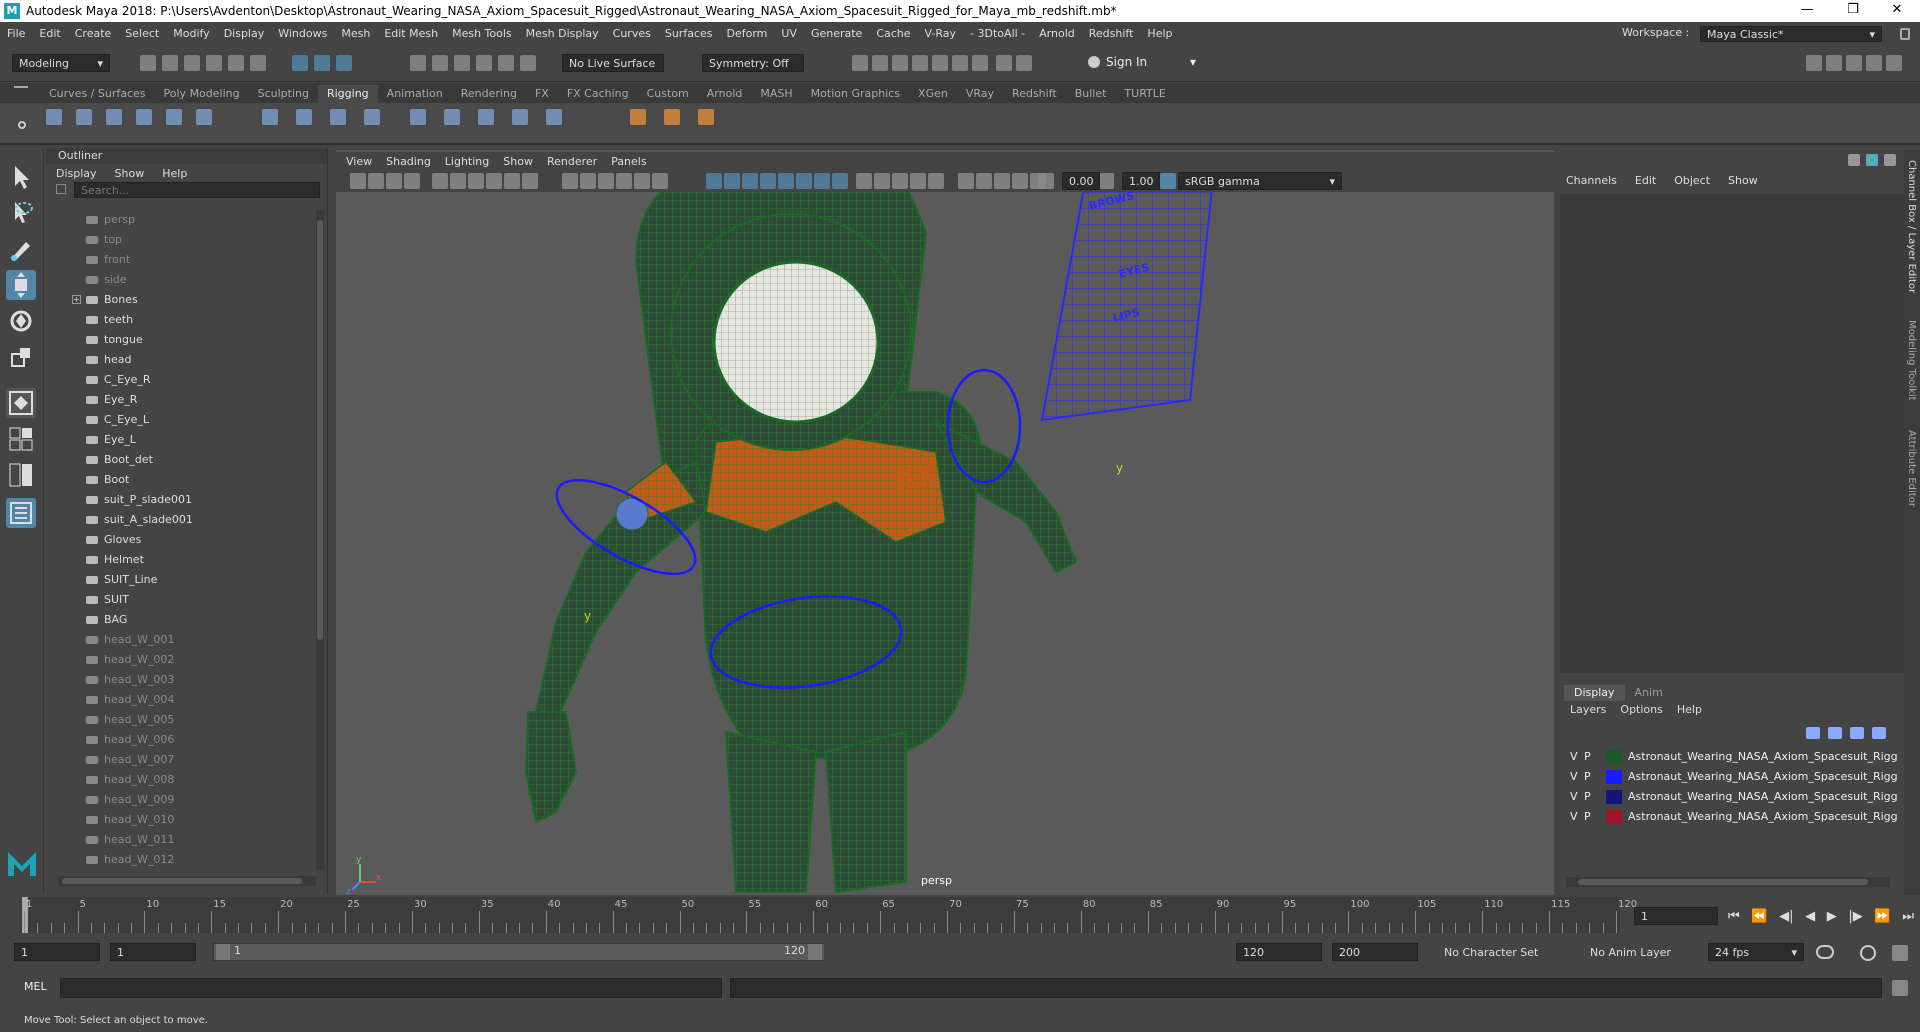  Describe the element at coordinates (572, 161) in the screenshot. I see `viewport-menu-renderer: Renderer` at that location.